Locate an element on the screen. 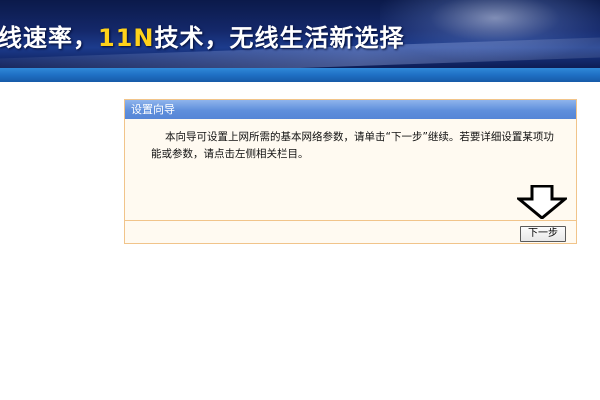  panel-title: 设置向导 is located at coordinates (153, 109).